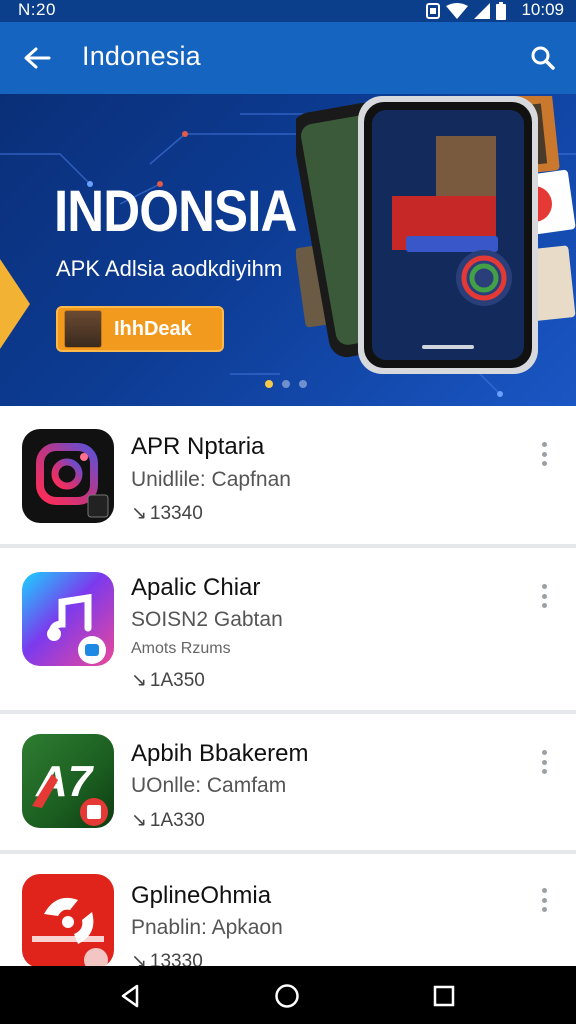  What do you see at coordinates (168, 680) in the screenshot?
I see `download-count: ↘ 1A350` at bounding box center [168, 680].